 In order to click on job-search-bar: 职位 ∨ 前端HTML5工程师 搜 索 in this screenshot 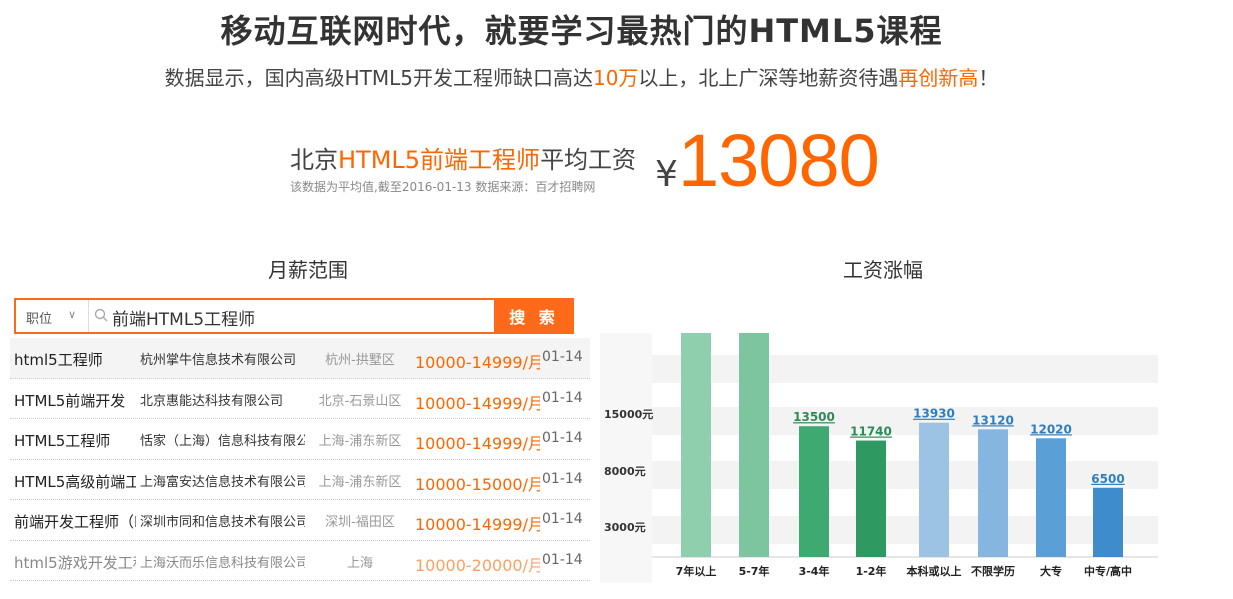, I will do `click(294, 316)`.